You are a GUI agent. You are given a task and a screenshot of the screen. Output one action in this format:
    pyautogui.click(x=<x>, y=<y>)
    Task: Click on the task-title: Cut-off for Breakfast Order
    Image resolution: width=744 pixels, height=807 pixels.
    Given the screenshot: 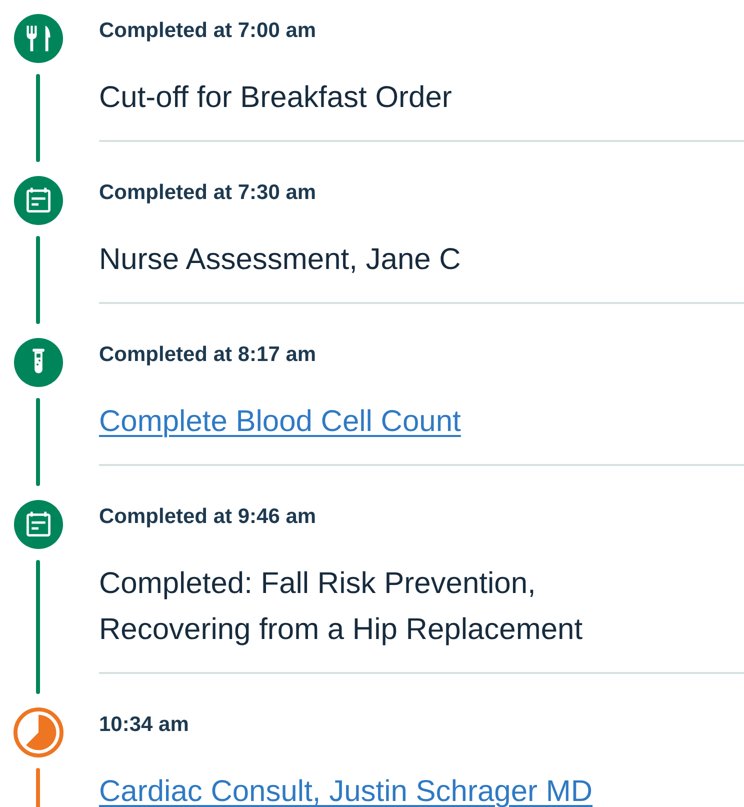 What is the action you would take?
    pyautogui.click(x=276, y=98)
    